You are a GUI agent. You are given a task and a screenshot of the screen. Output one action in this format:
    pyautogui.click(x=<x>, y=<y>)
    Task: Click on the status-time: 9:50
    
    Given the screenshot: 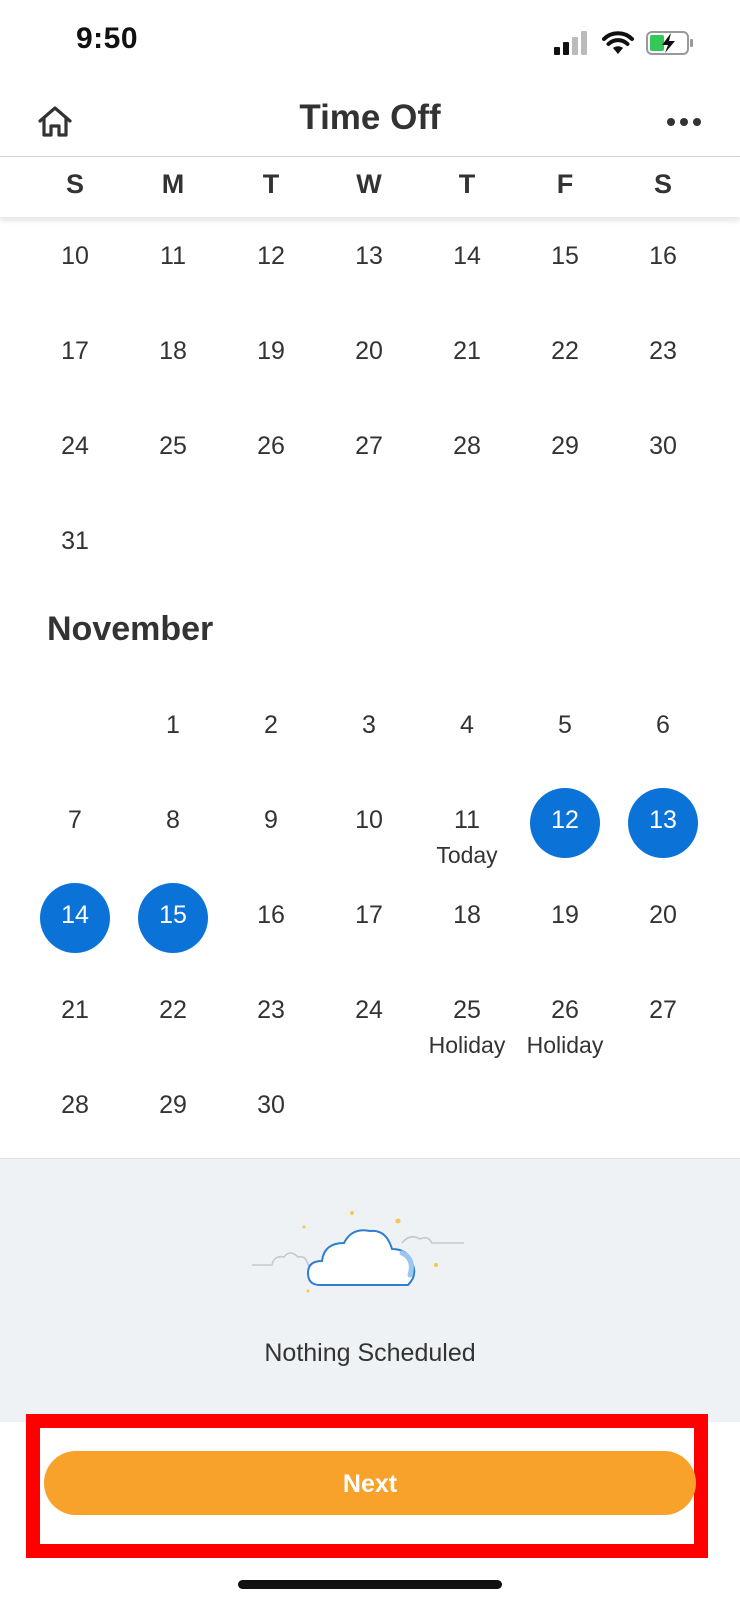 What is the action you would take?
    pyautogui.click(x=107, y=38)
    